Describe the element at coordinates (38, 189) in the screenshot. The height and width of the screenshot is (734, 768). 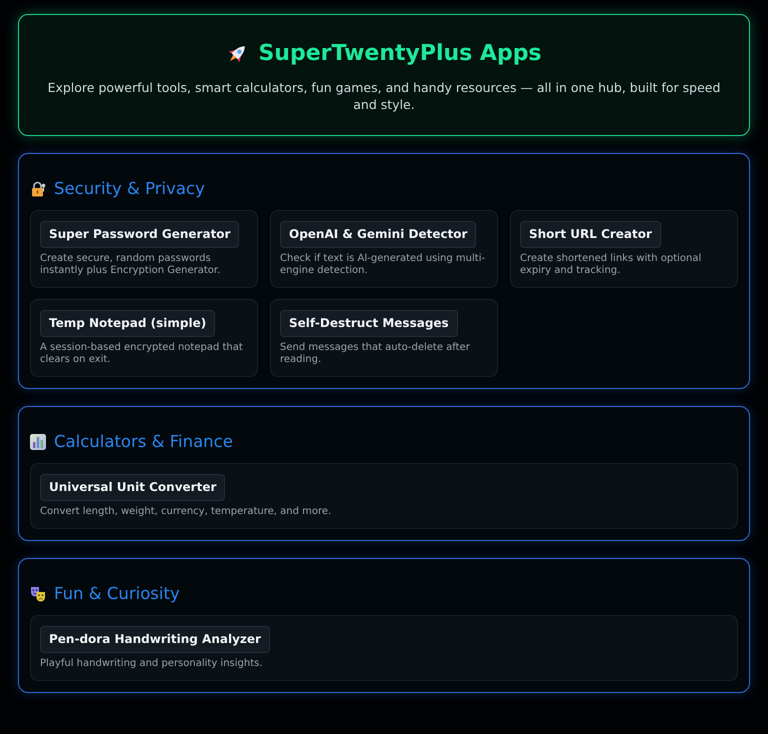
I see `lock-with-key-icon` at that location.